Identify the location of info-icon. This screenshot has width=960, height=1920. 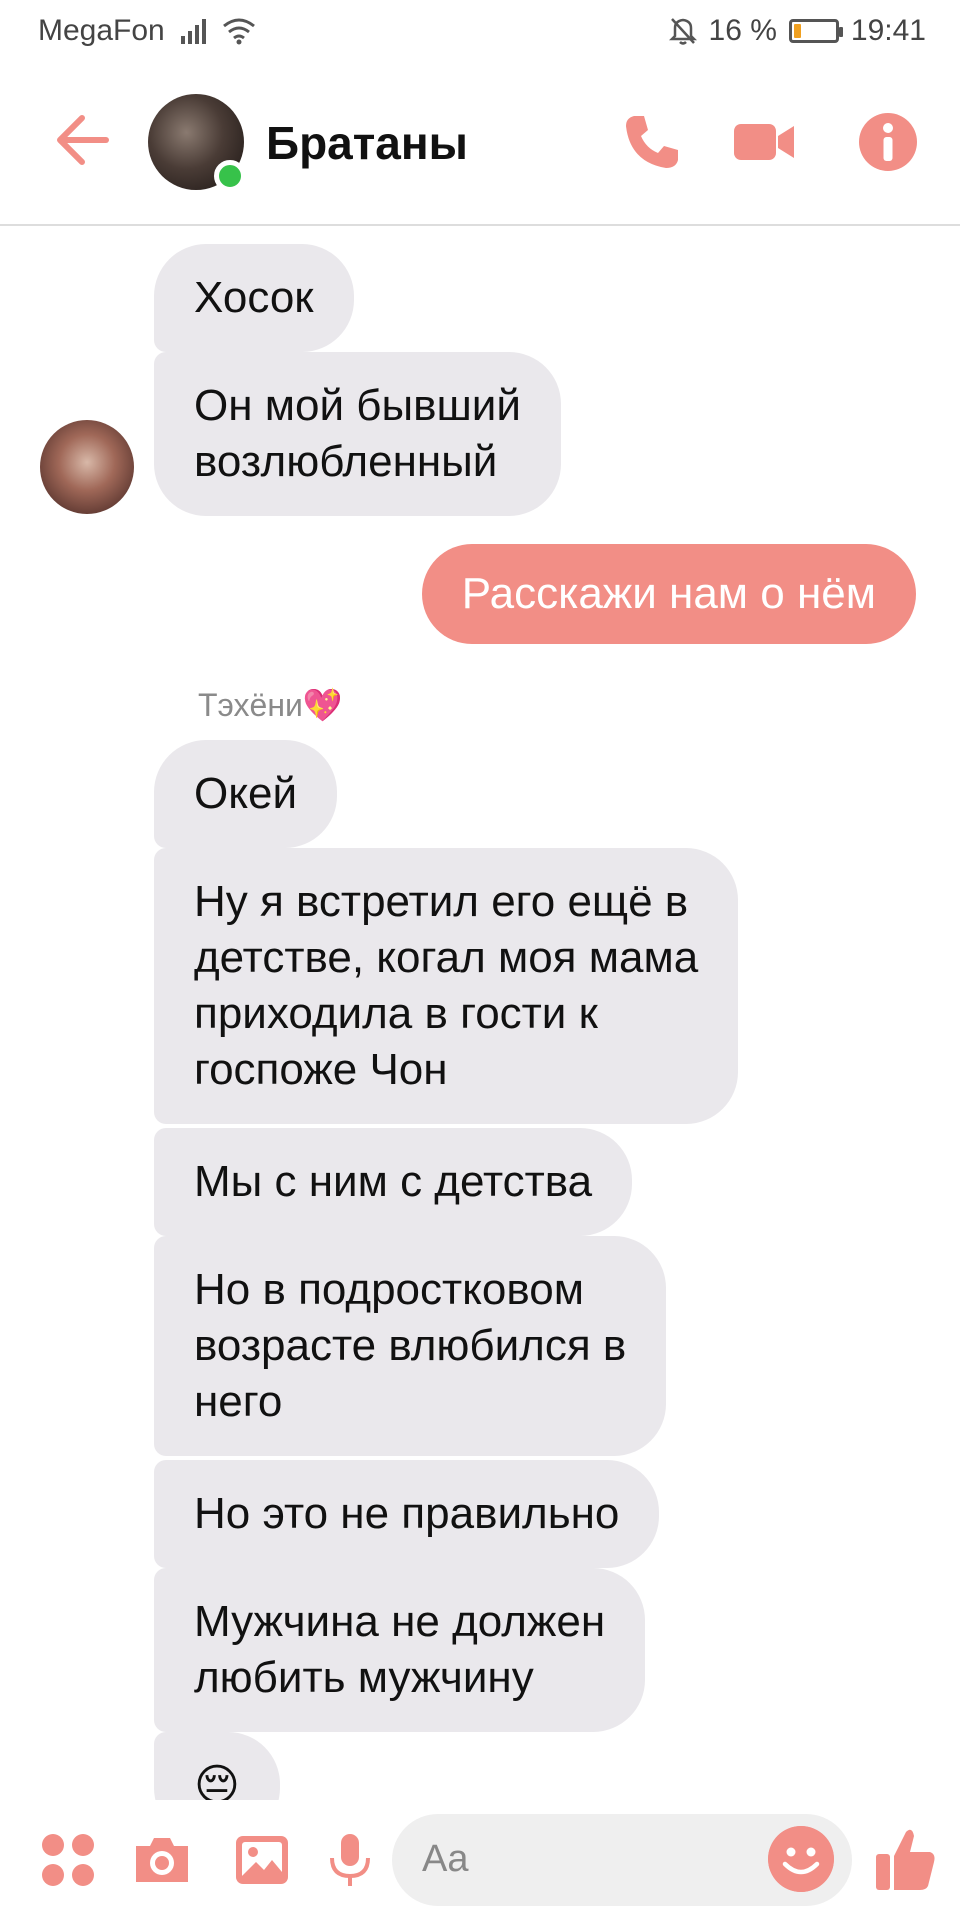
(888, 142).